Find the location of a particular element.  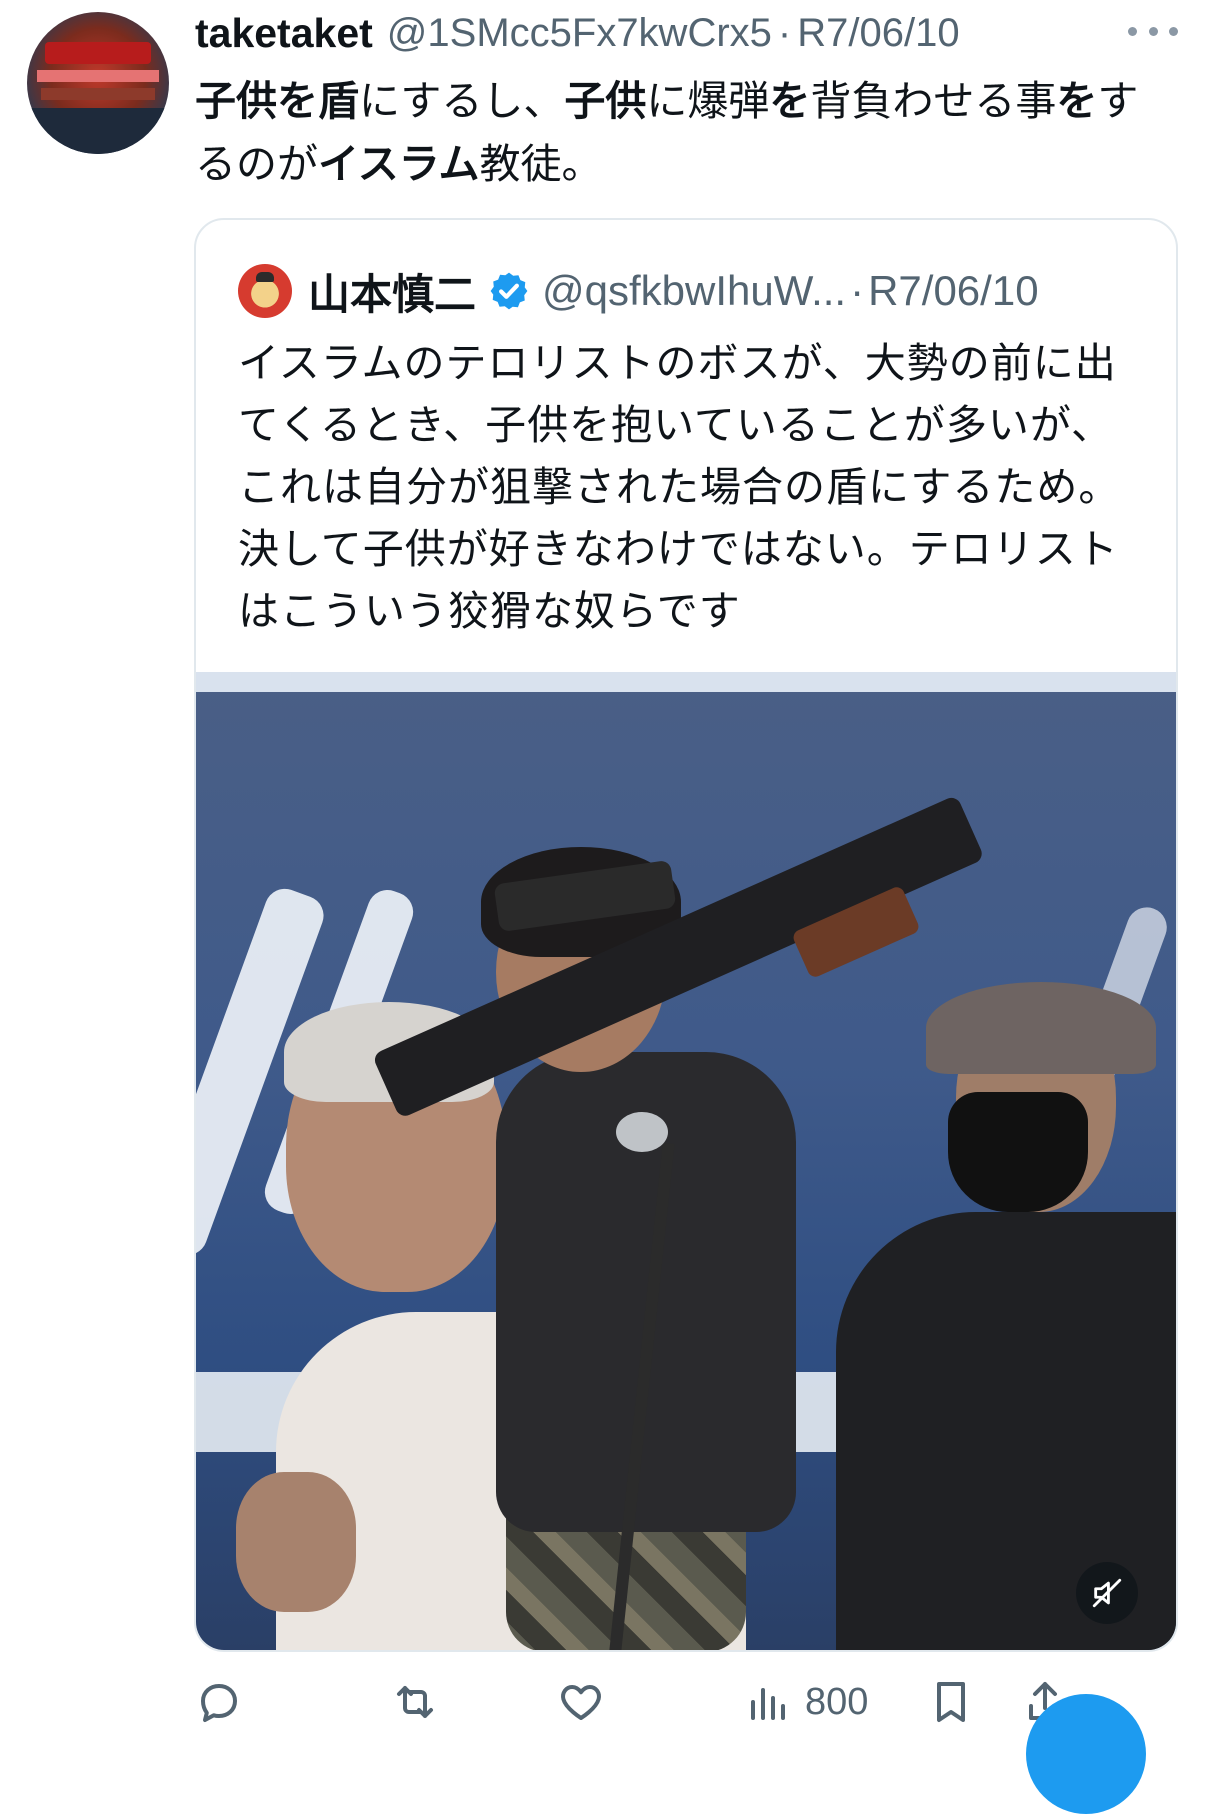

views-icon is located at coordinates (768, 1704).